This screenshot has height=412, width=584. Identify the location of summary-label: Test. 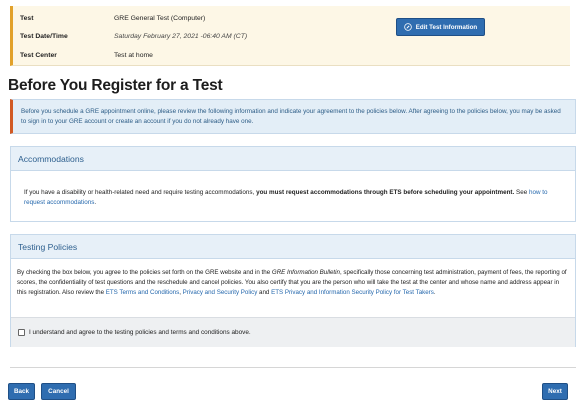
(27, 18).